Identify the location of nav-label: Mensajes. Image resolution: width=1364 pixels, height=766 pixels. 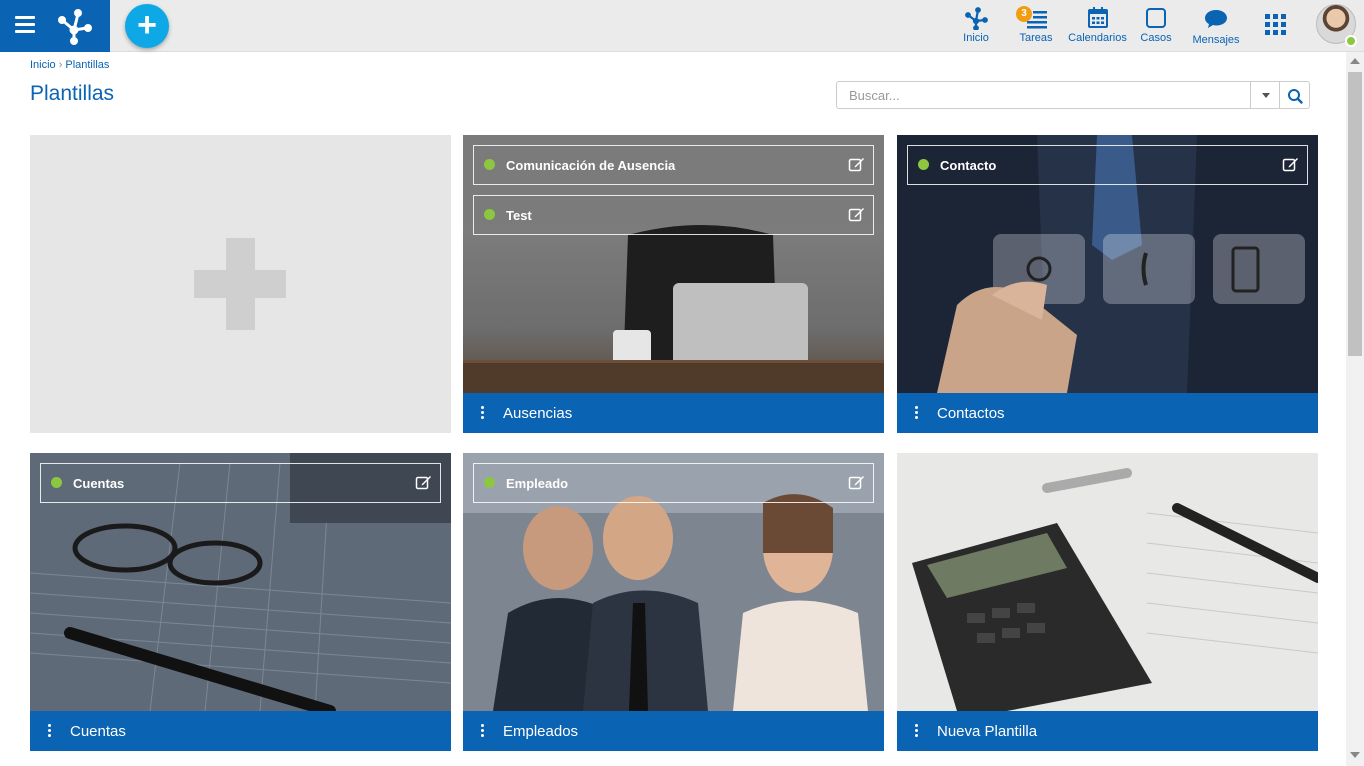
(1216, 40).